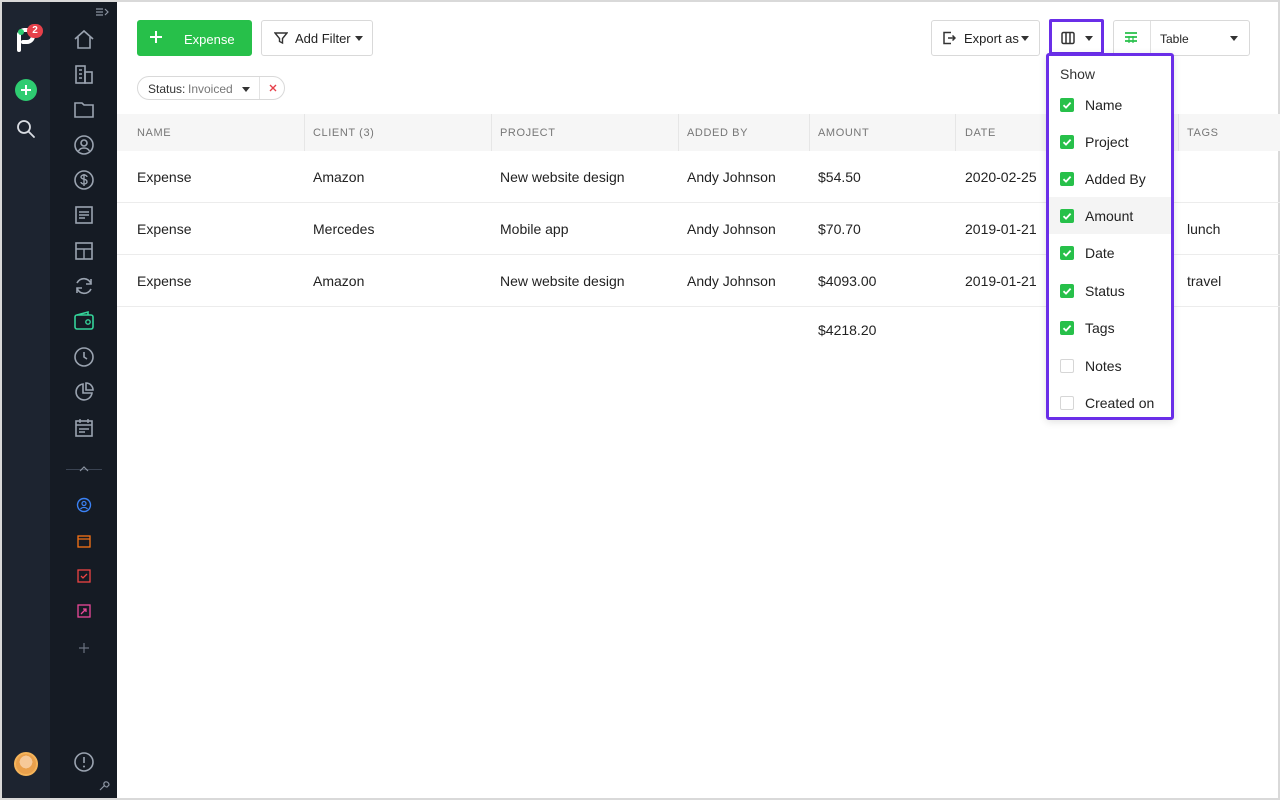 This screenshot has height=800, width=1280. I want to click on notification-badge: 2, so click(35, 31).